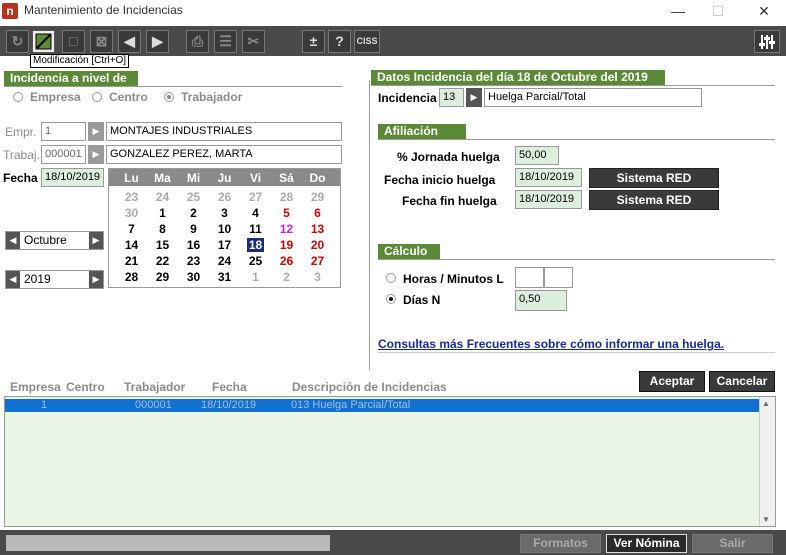 The width and height of the screenshot is (786, 555). What do you see at coordinates (255, 213) in the screenshot?
I see `calendar-day: 4` at bounding box center [255, 213].